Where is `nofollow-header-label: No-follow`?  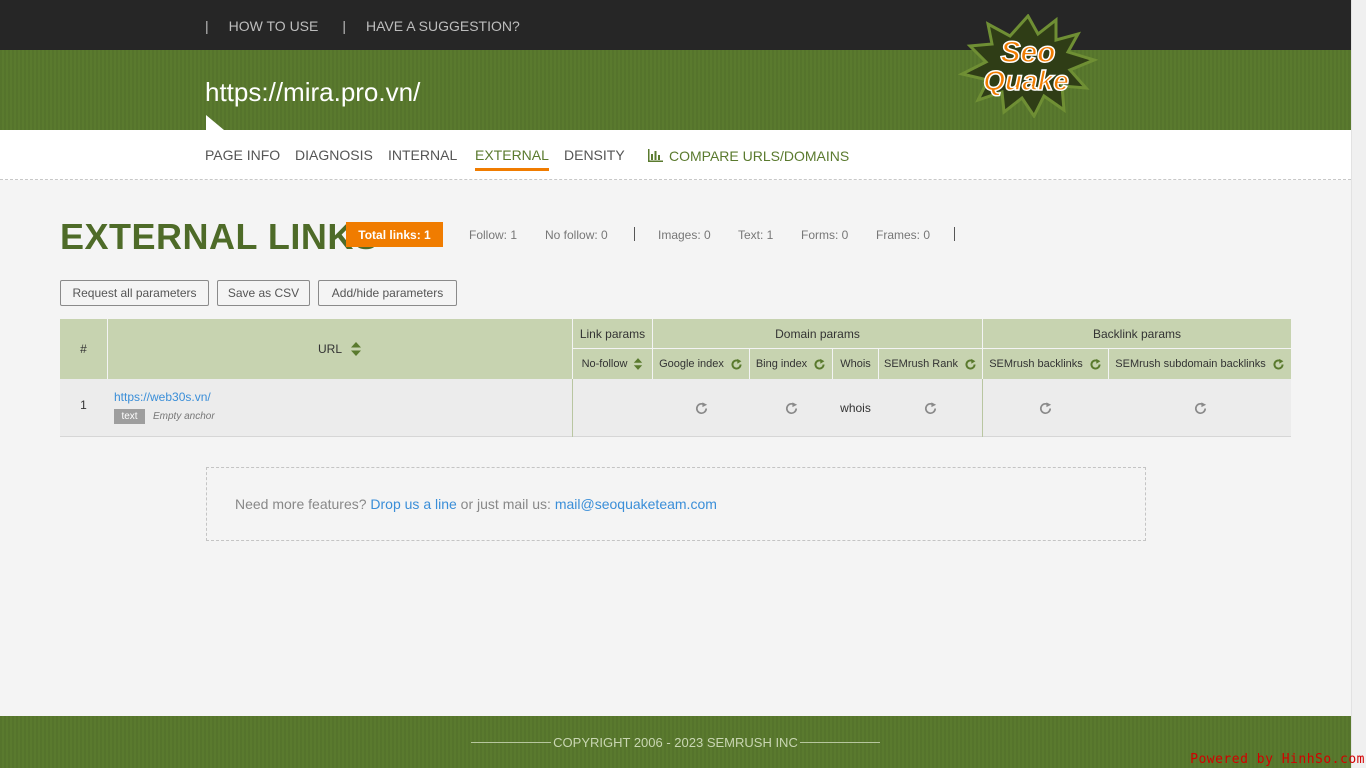 nofollow-header-label: No-follow is located at coordinates (604, 364).